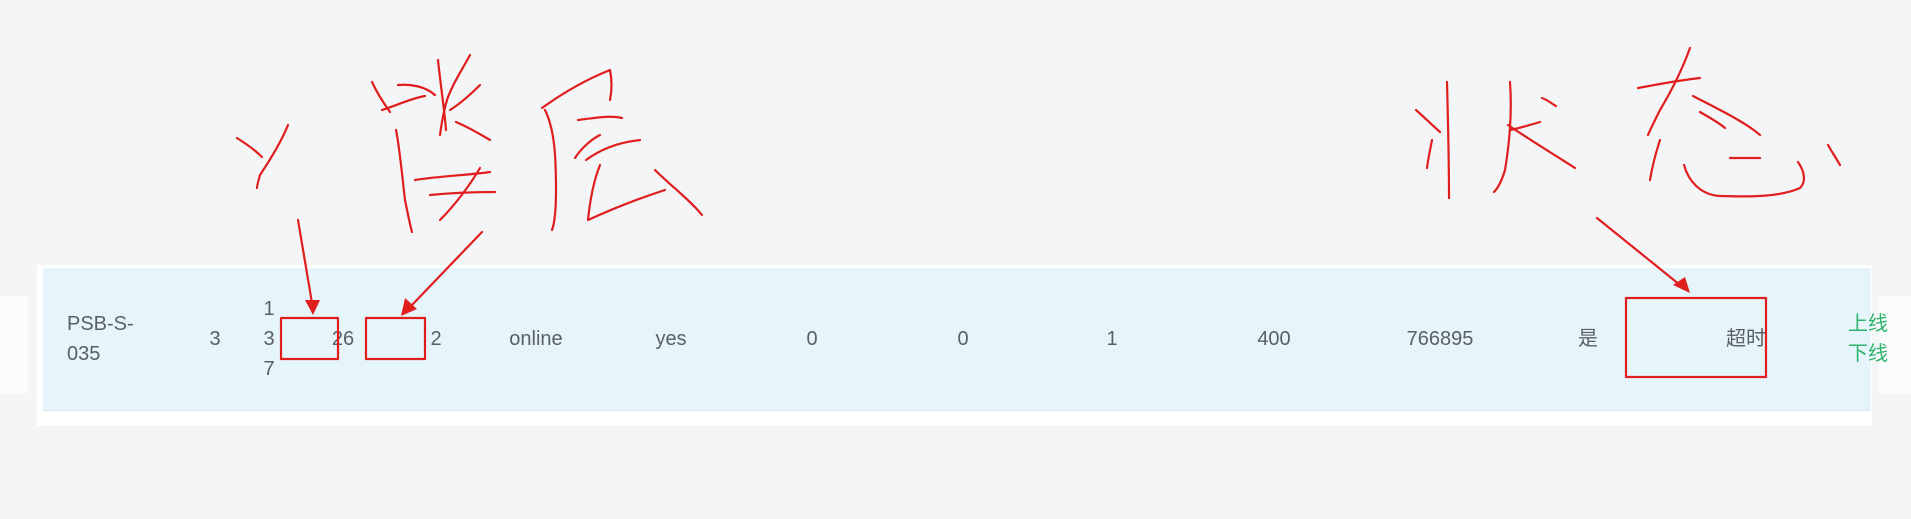  What do you see at coordinates (671, 339) in the screenshot?
I see `enabled-cell: yes` at bounding box center [671, 339].